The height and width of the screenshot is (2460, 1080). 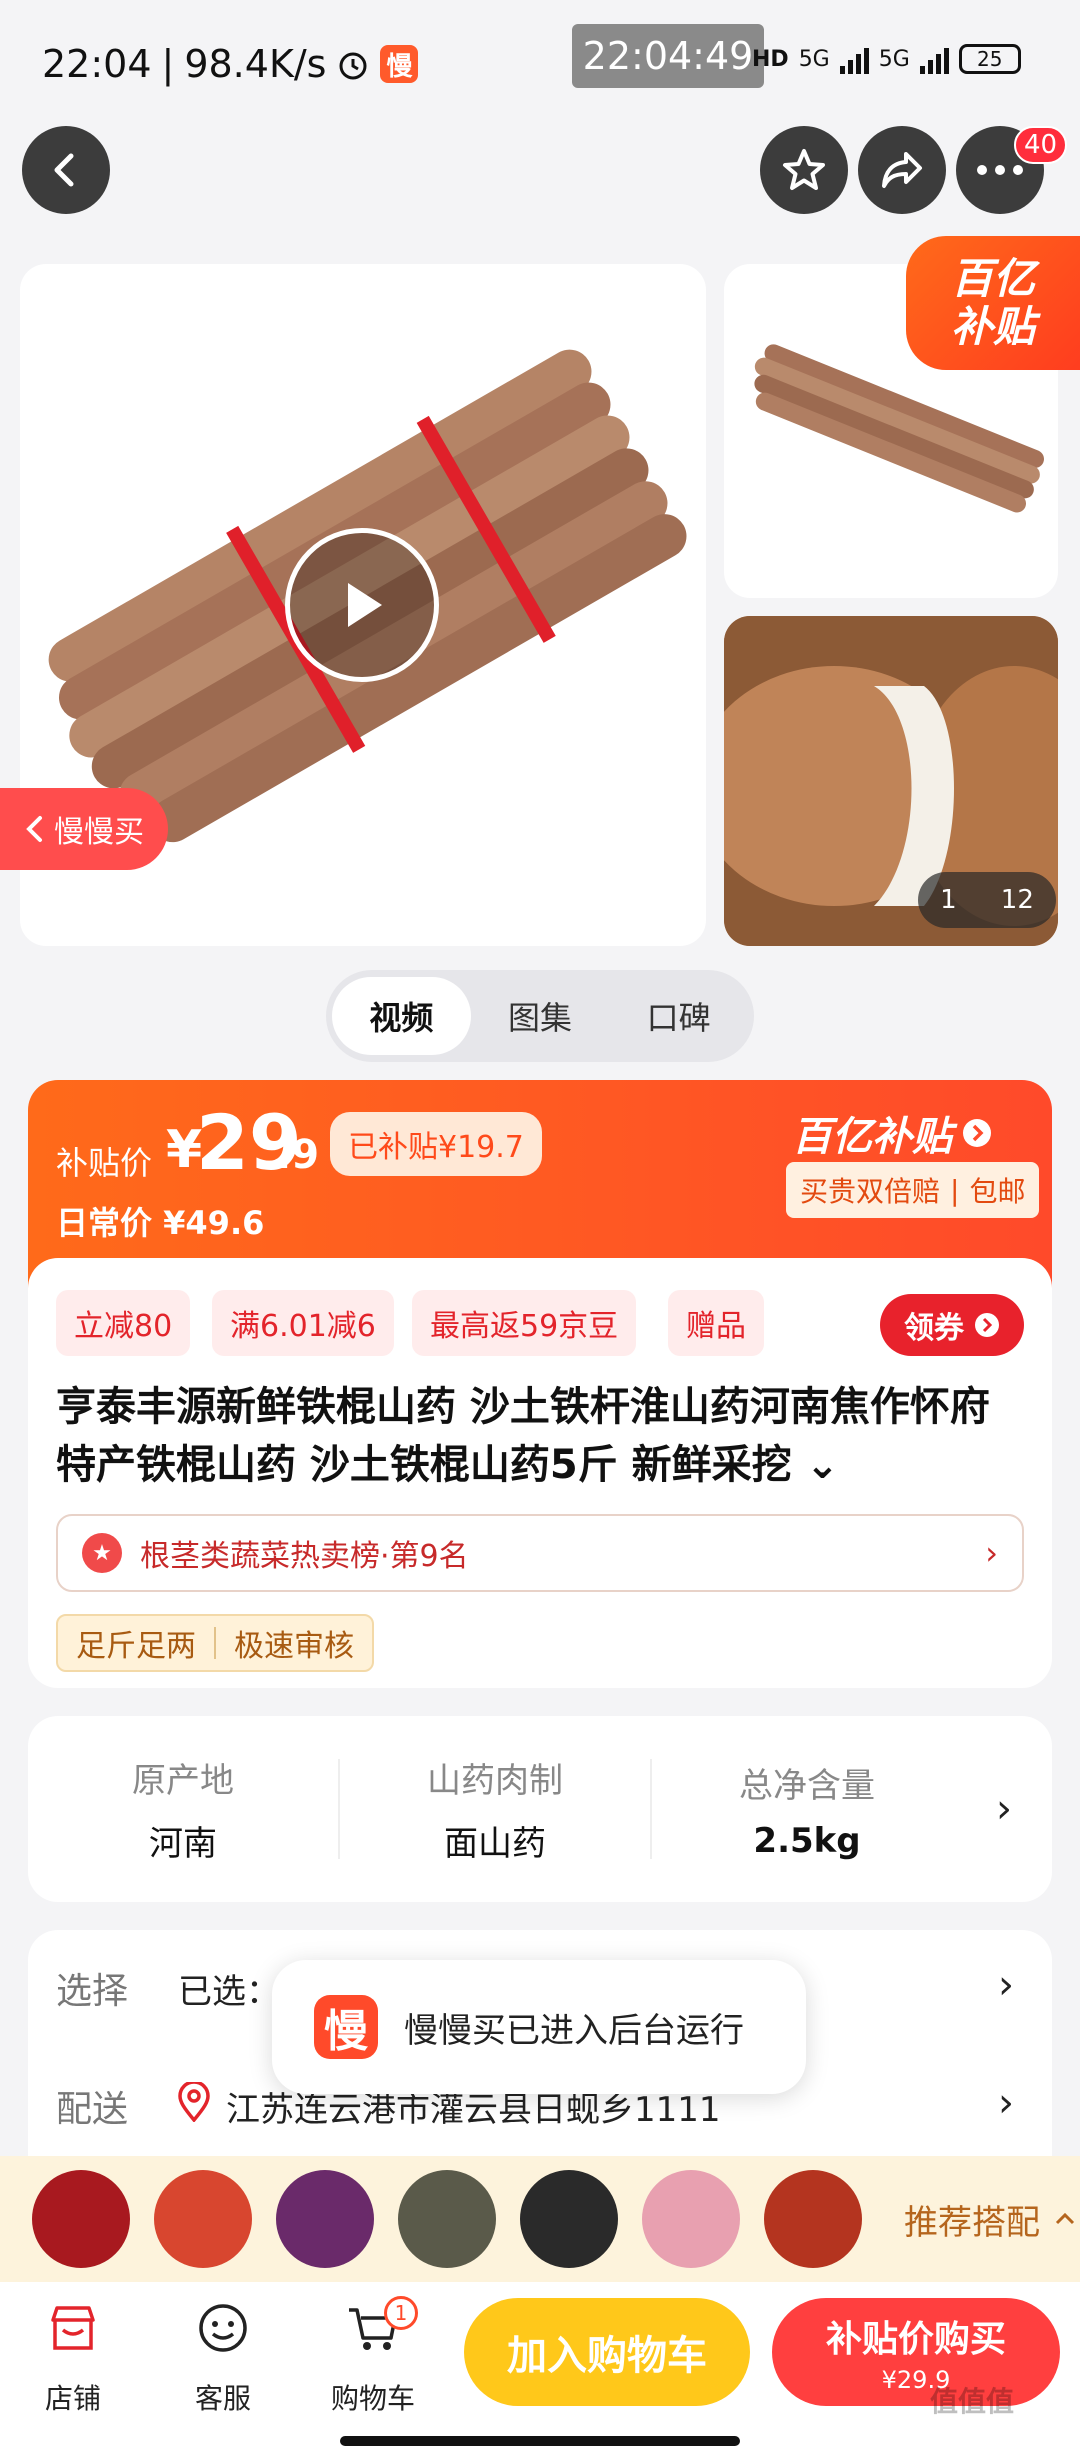 I want to click on more-icon, so click(x=1000, y=170).